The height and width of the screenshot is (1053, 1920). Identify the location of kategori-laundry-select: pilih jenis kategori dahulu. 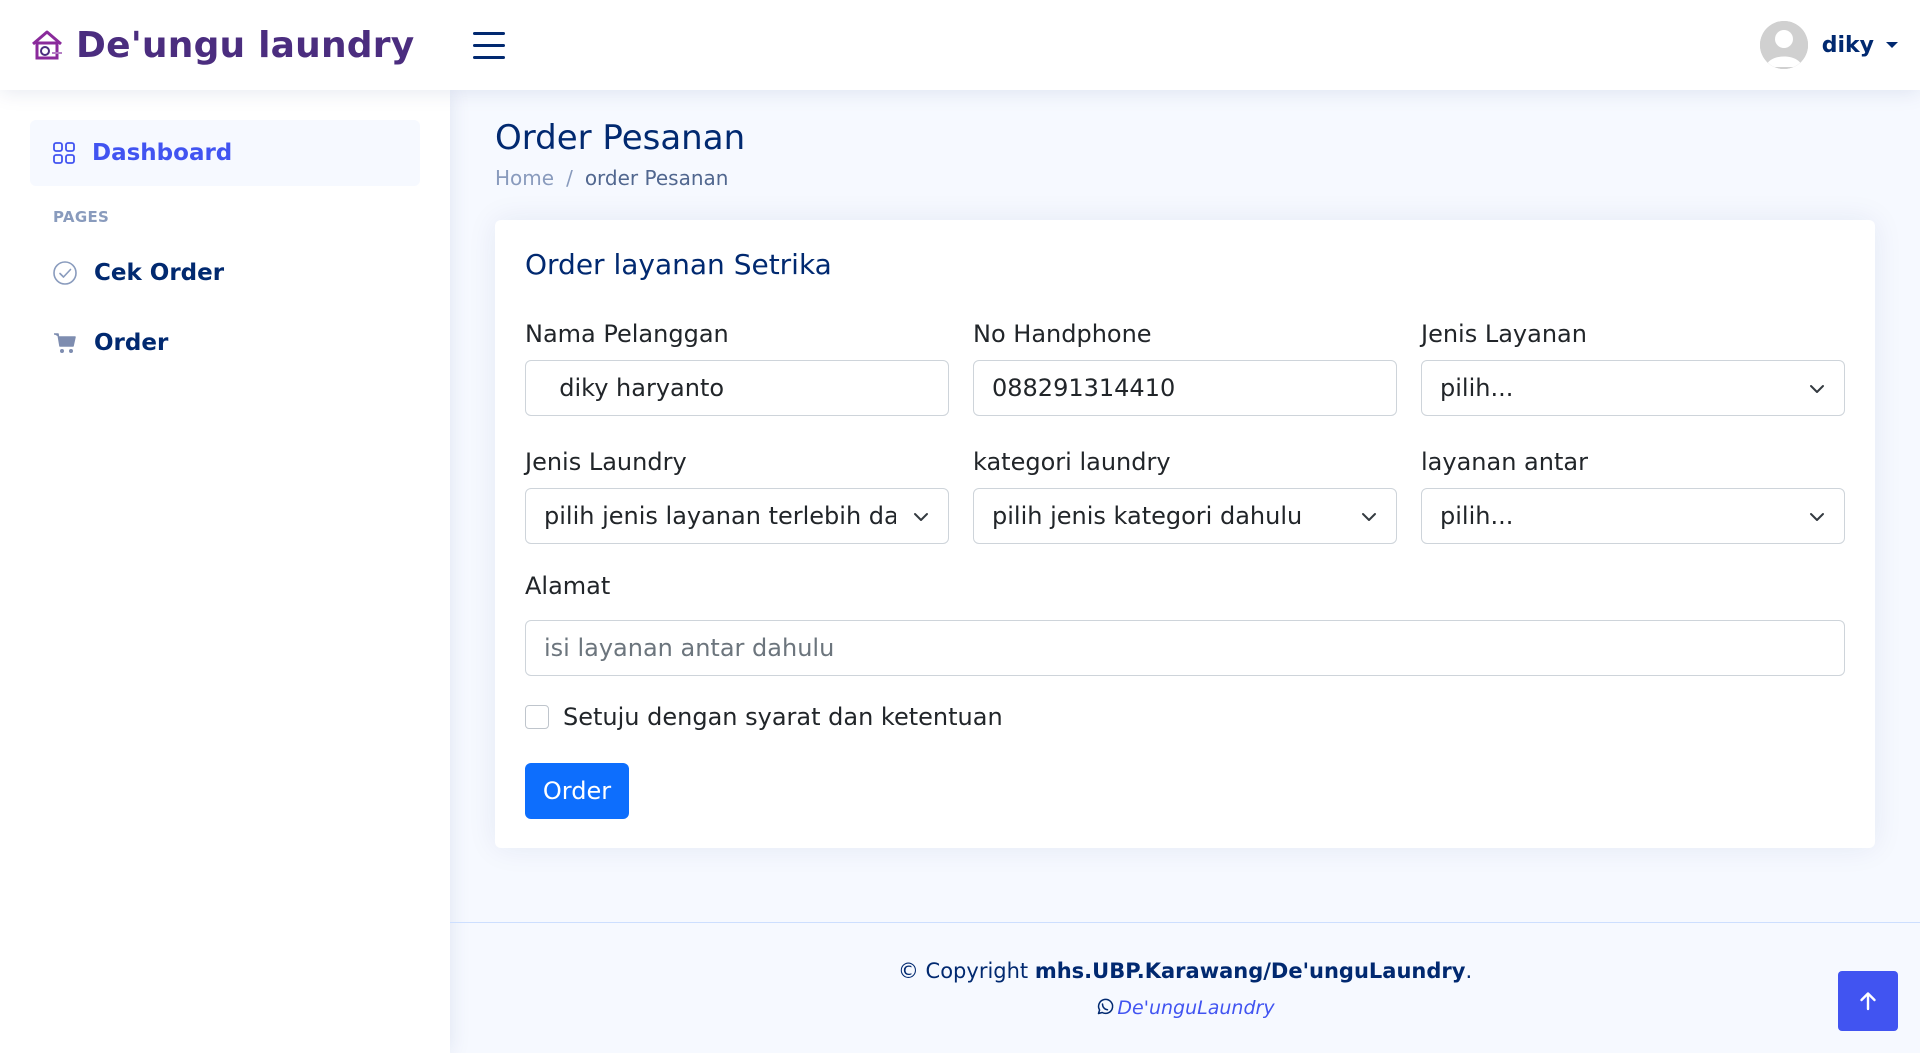
(1185, 516).